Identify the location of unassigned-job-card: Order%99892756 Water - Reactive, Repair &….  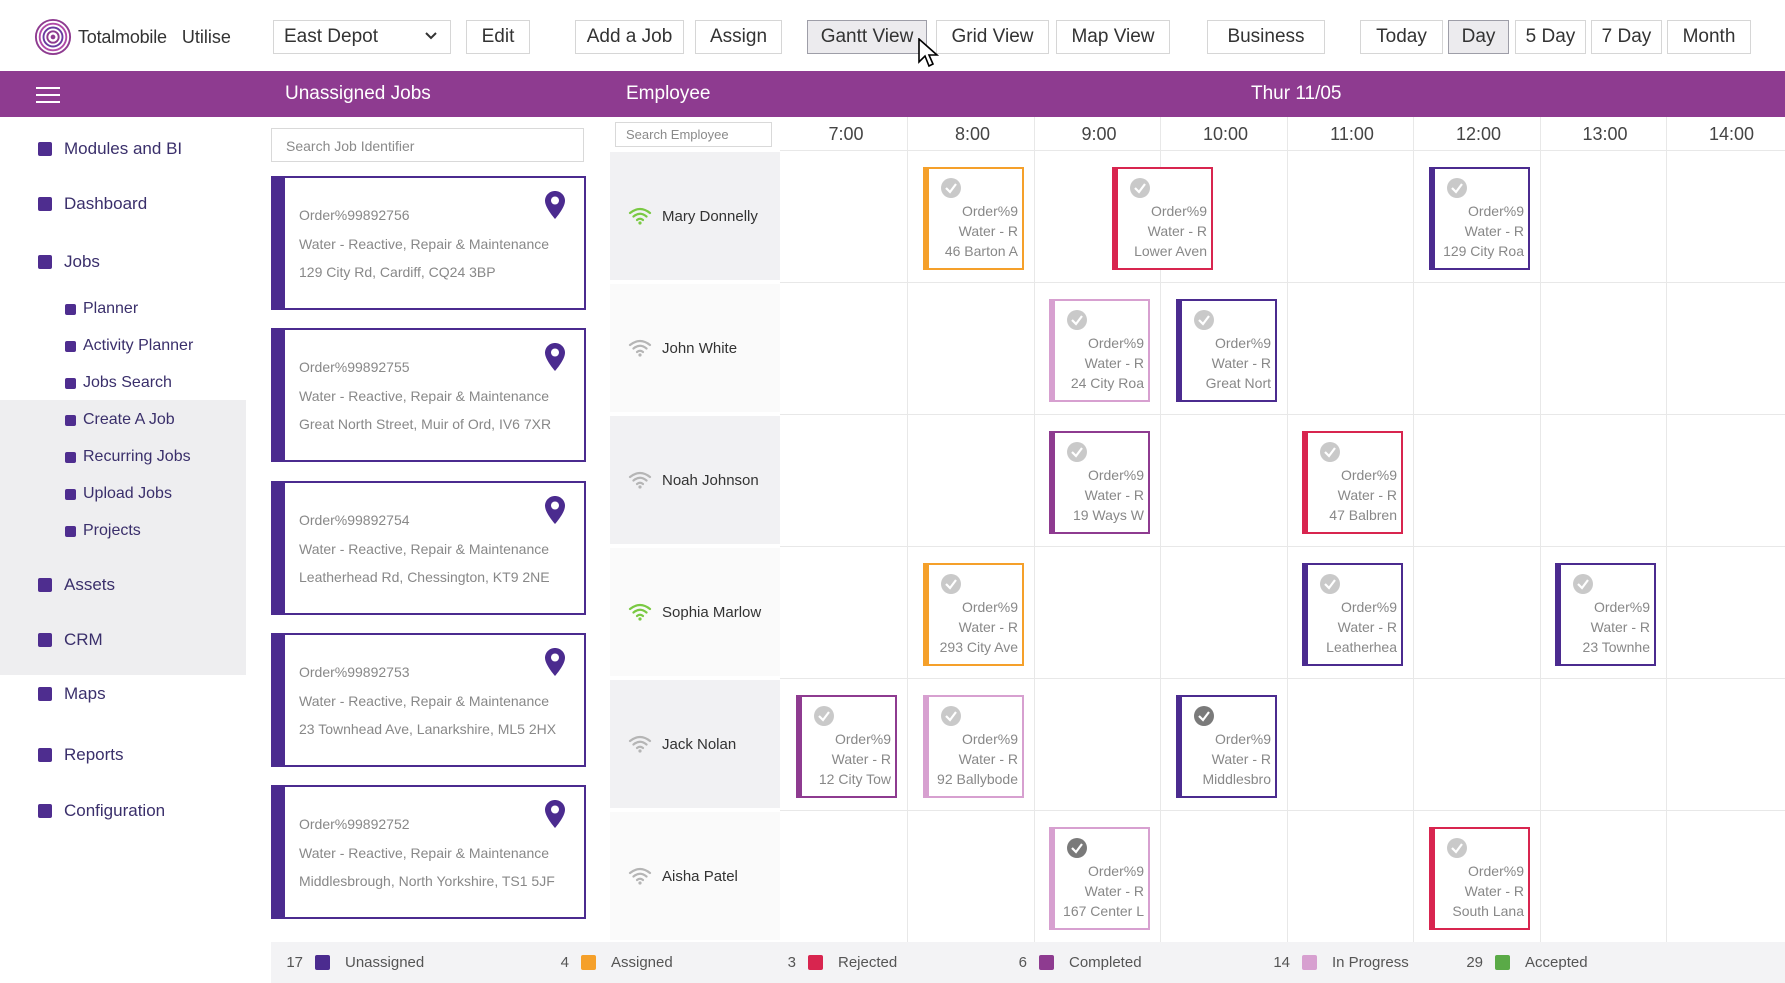
(428, 243).